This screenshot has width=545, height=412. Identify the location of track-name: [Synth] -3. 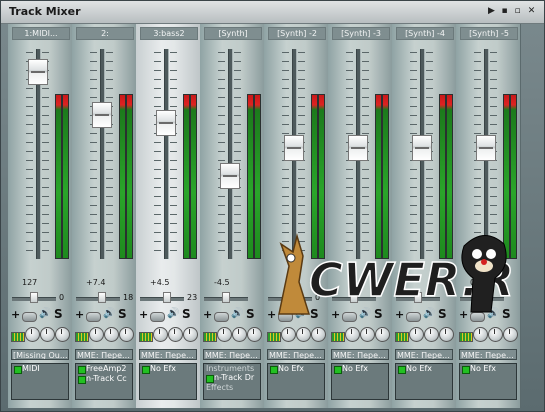
(361, 33).